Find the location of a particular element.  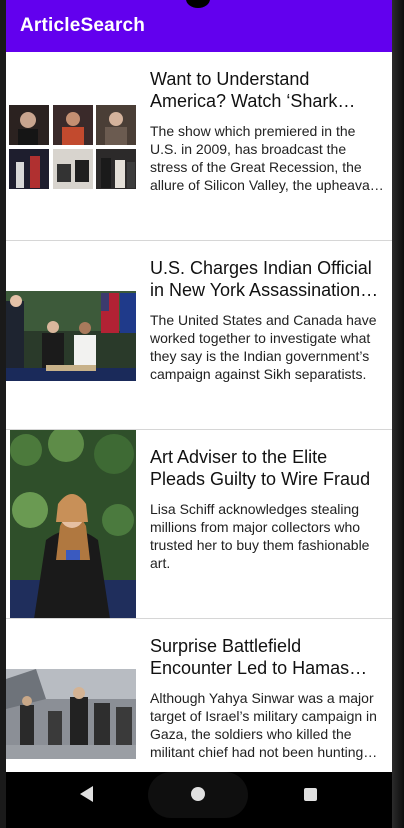

leaders-stage-photo-image is located at coordinates (71, 335).